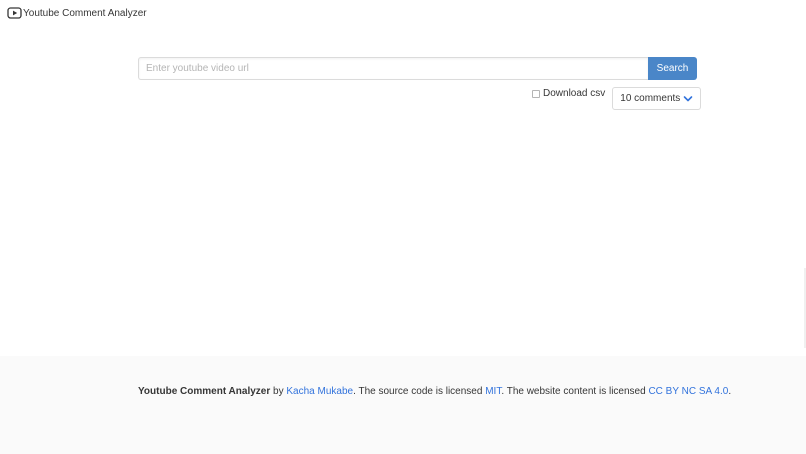 This screenshot has height=454, width=806. Describe the element at coordinates (730, 391) in the screenshot. I see `footer-end: .` at that location.